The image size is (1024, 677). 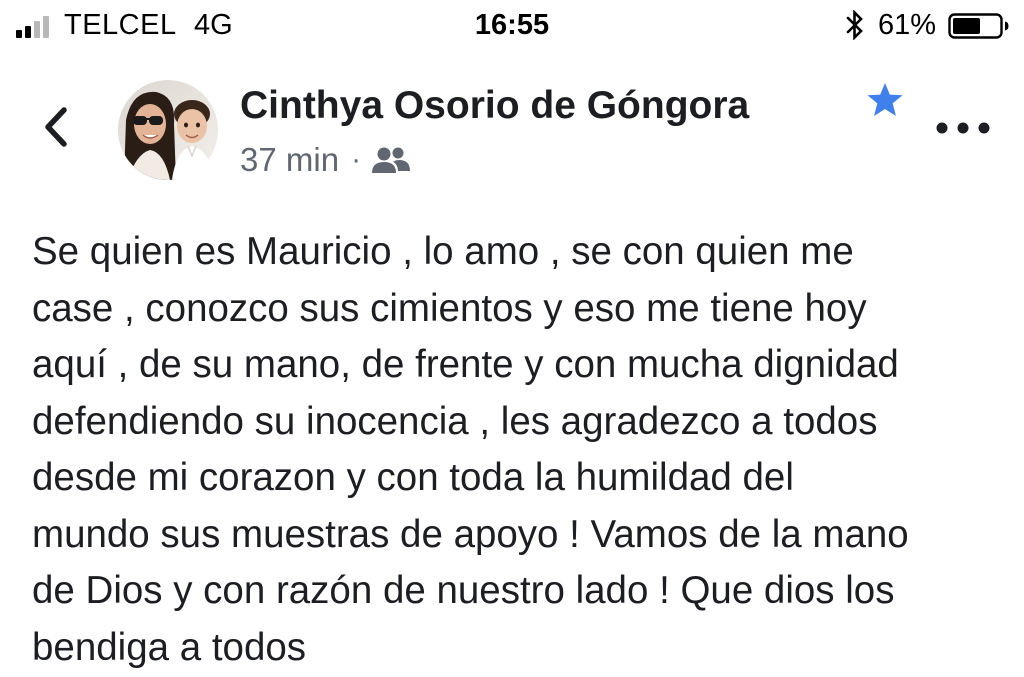 I want to click on battery-percent: 61%, so click(x=907, y=25).